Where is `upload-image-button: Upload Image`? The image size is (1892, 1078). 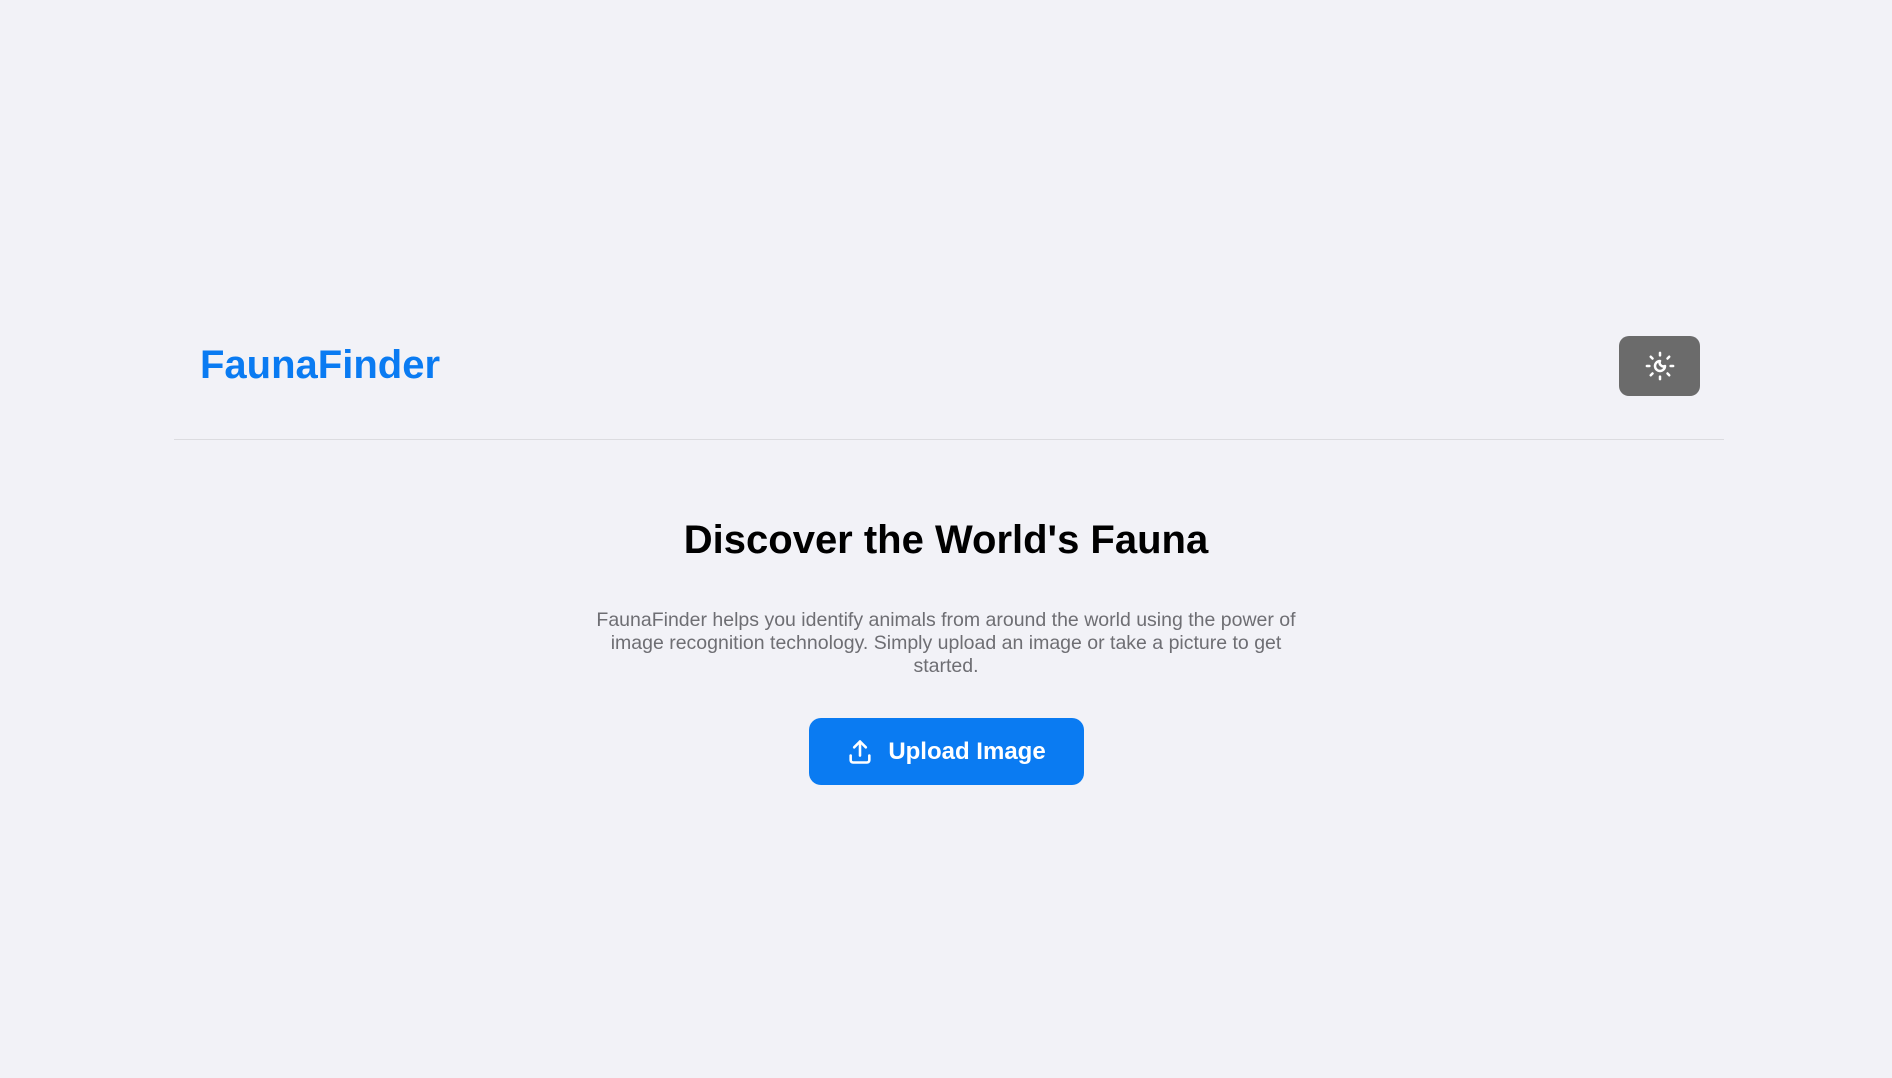 upload-image-button: Upload Image is located at coordinates (946, 751).